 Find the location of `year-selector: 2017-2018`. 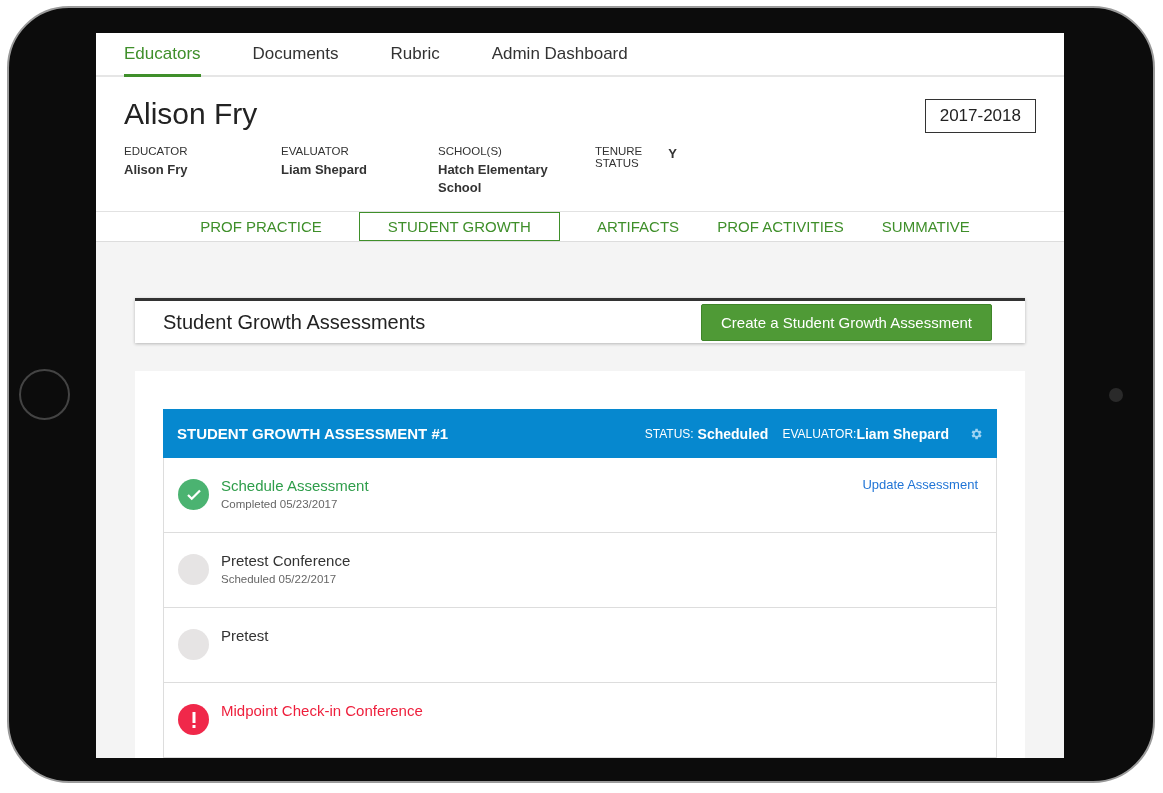

year-selector: 2017-2018 is located at coordinates (980, 116).